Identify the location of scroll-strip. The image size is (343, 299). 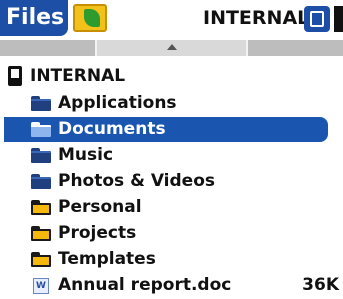
(171, 48).